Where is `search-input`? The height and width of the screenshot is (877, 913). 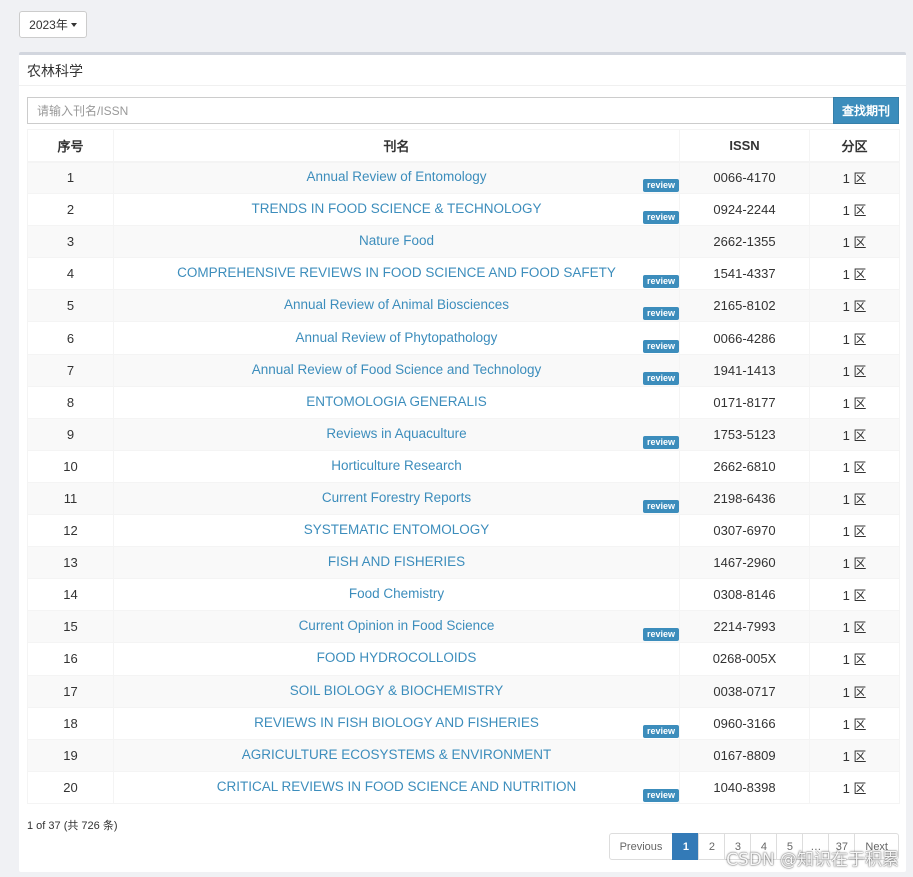
search-input is located at coordinates (430, 110).